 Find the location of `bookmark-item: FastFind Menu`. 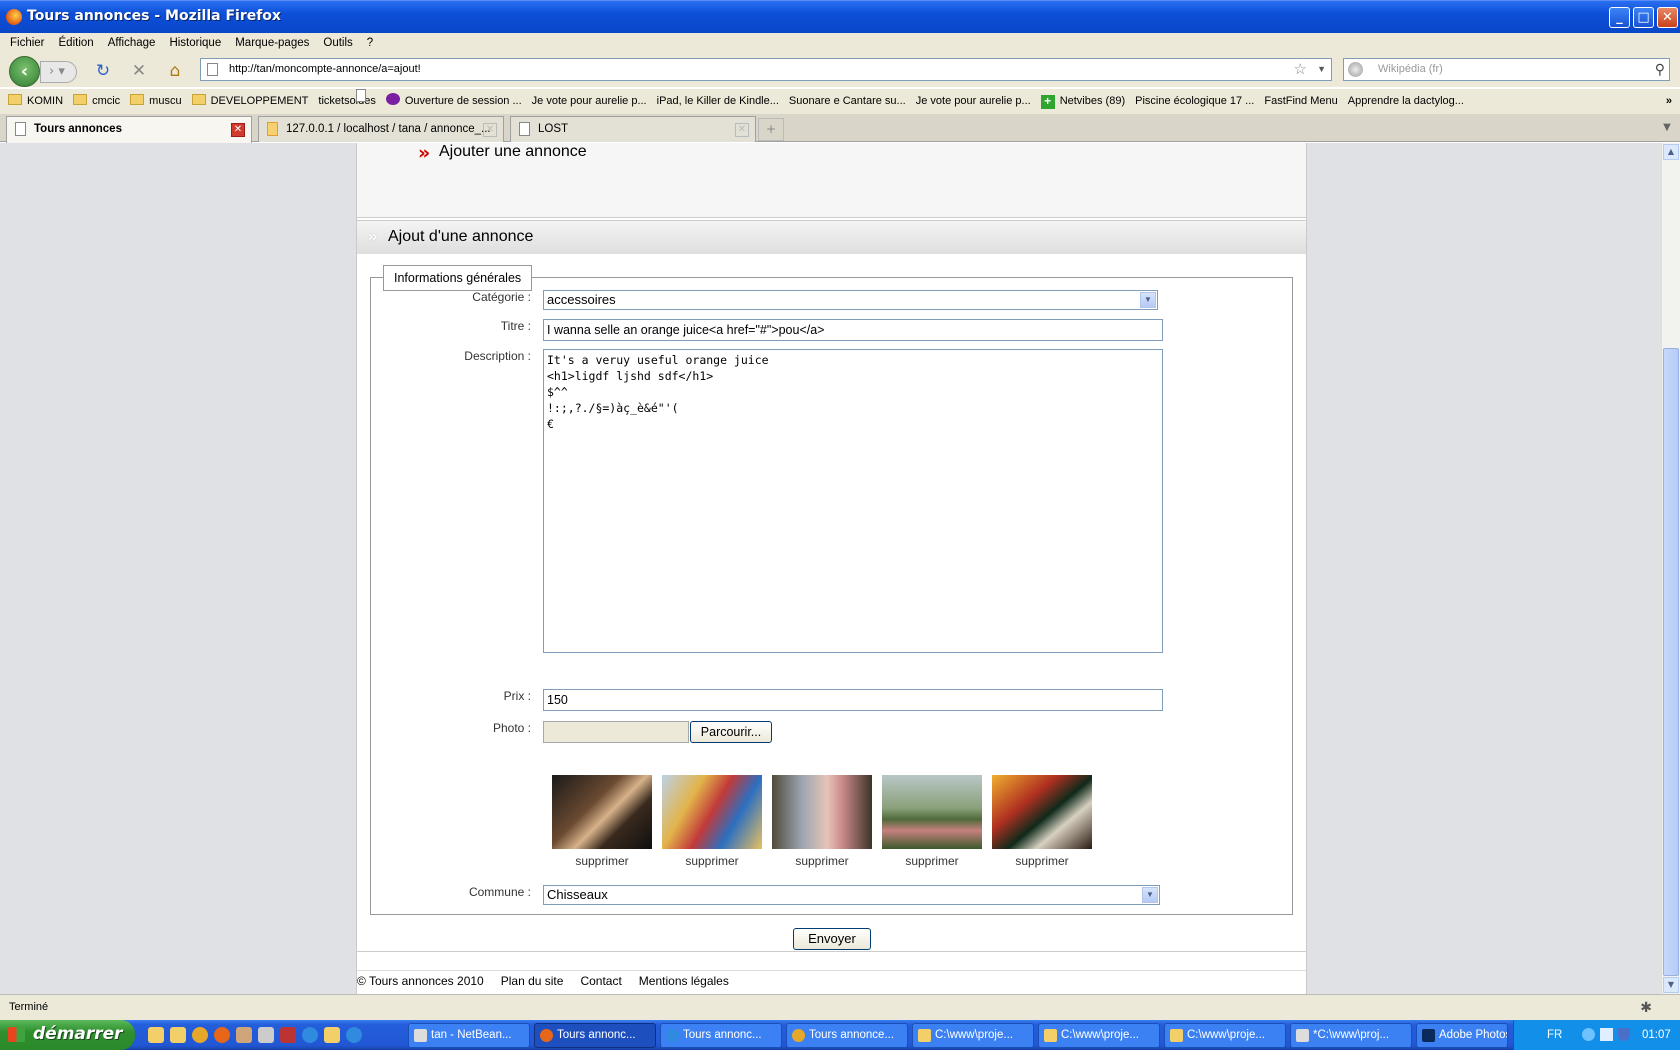

bookmark-item: FastFind Menu is located at coordinates (847, 101).